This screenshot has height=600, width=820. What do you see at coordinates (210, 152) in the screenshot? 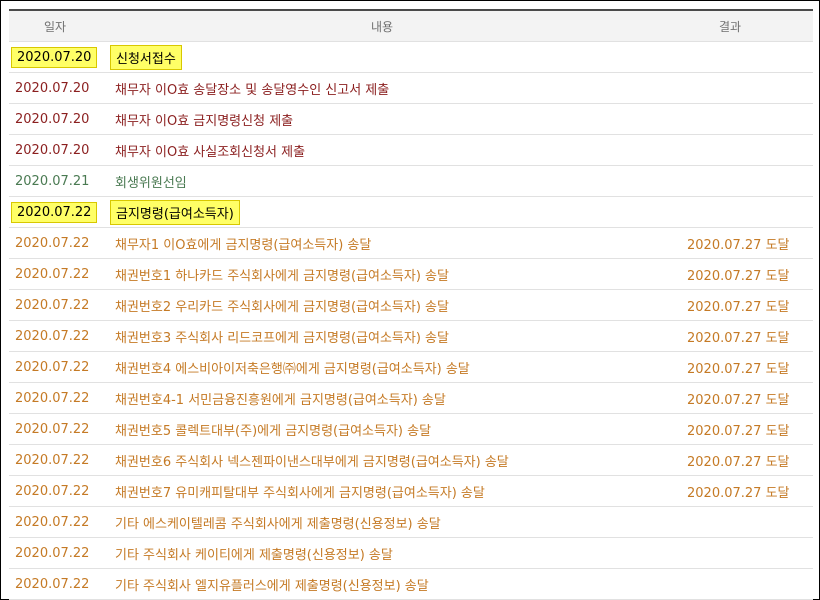
I see `row-content: 채무자 이O효 사실조회신청서 제출` at bounding box center [210, 152].